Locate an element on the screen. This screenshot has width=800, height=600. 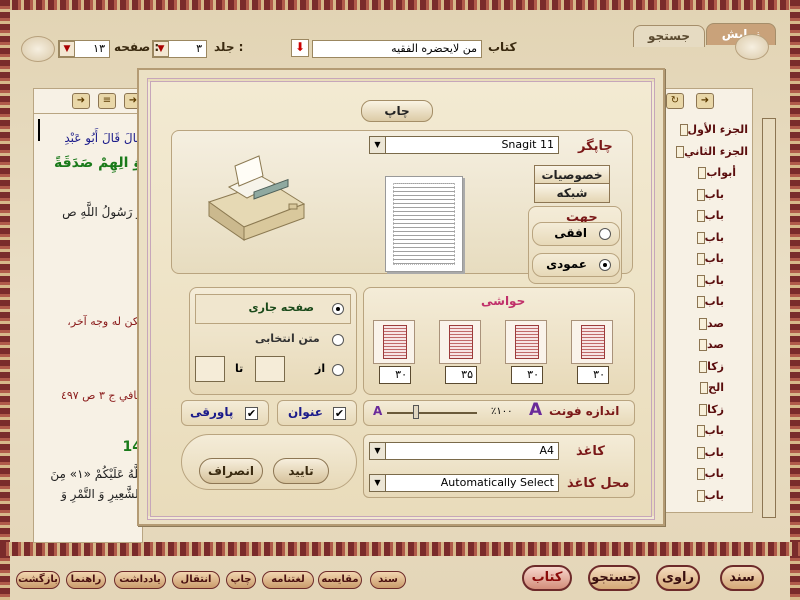
top-ornament is located at coordinates (400, 5).